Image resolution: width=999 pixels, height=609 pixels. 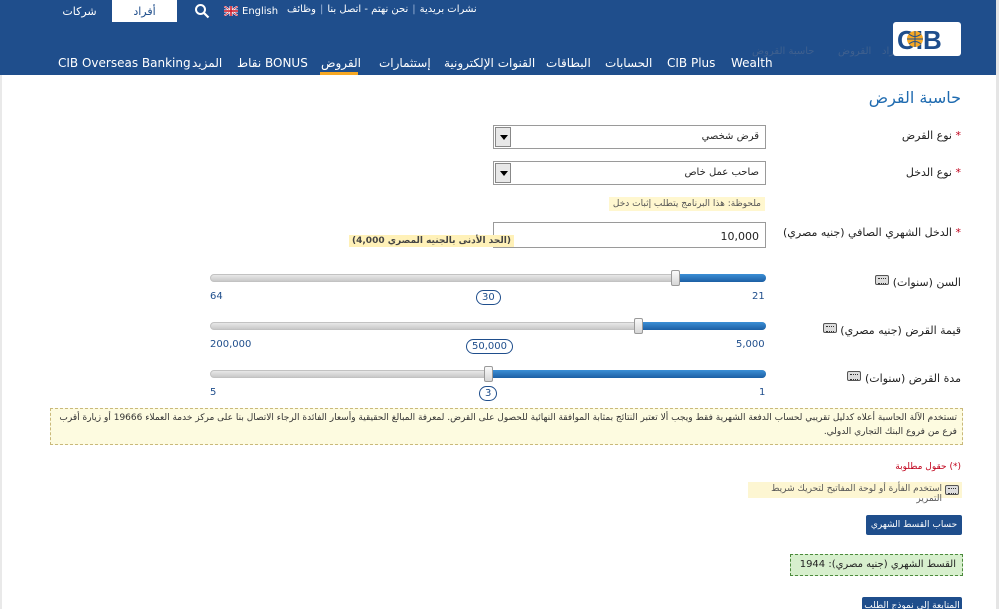 What do you see at coordinates (79, 11) in the screenshot?
I see `tab-companies: شركات` at bounding box center [79, 11].